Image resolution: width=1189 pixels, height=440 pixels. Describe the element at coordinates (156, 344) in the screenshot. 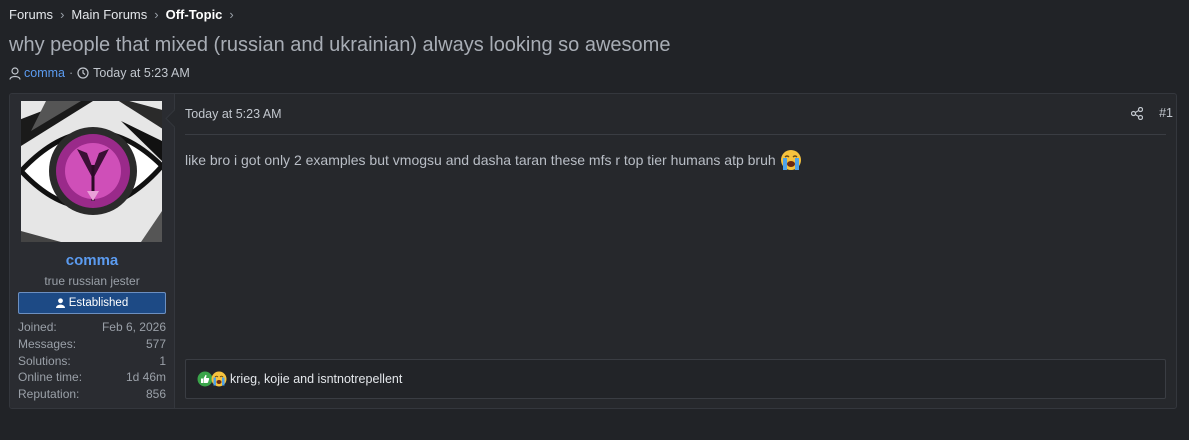

I see `stat-value: 577` at that location.